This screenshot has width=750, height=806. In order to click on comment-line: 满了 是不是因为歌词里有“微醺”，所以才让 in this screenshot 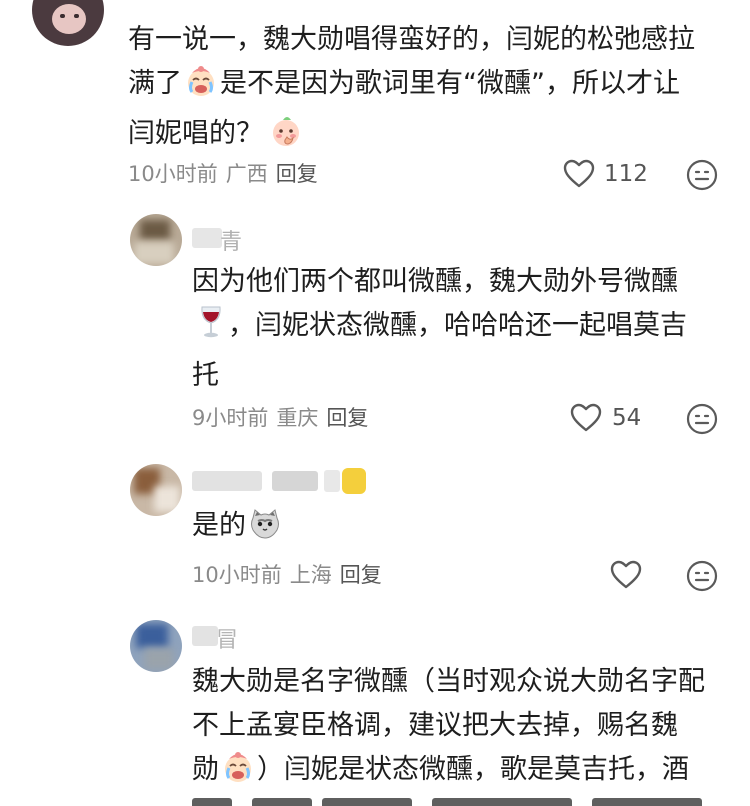, I will do `click(433, 87)`.